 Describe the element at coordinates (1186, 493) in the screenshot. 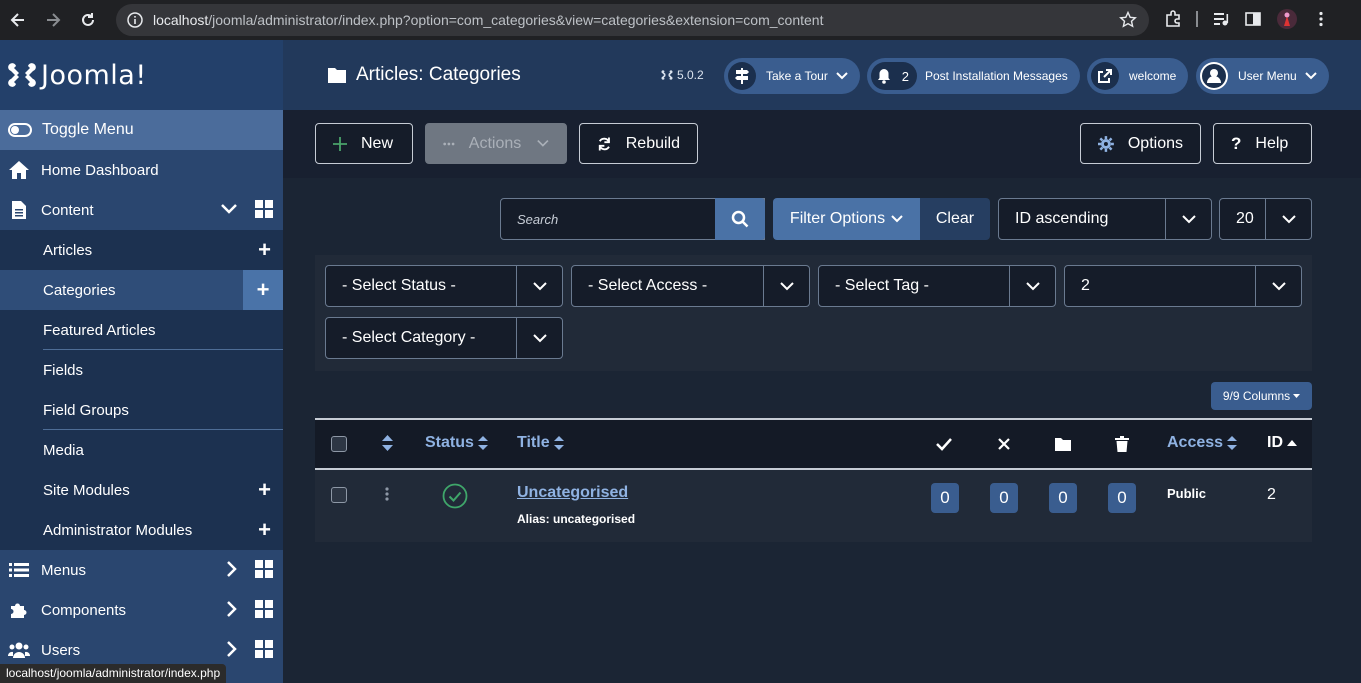

I see `access-value: Public` at that location.